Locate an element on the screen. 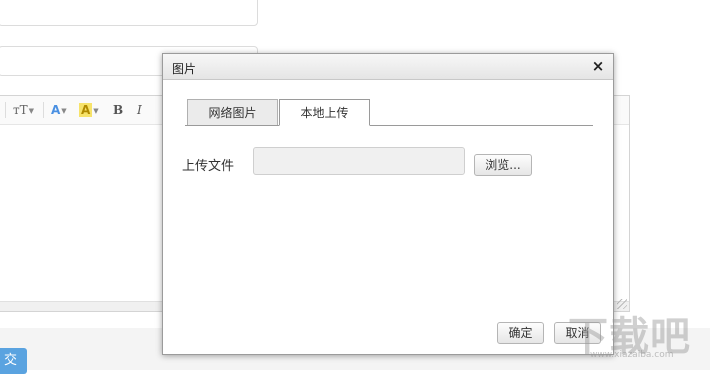  watermark-url: www.xiazaiba.com is located at coordinates (632, 355).